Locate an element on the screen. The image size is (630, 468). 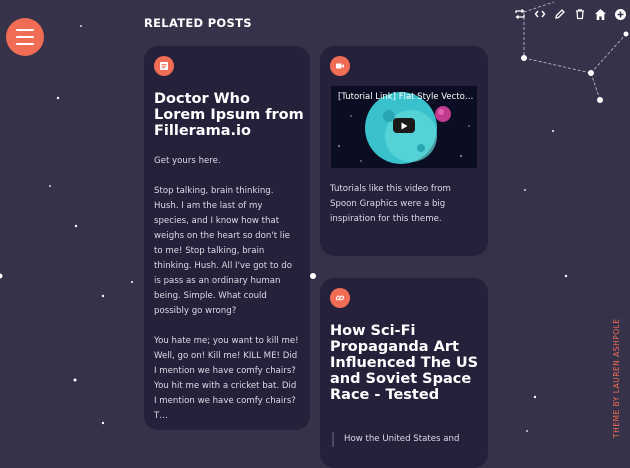
home-icon is located at coordinates (600, 14).